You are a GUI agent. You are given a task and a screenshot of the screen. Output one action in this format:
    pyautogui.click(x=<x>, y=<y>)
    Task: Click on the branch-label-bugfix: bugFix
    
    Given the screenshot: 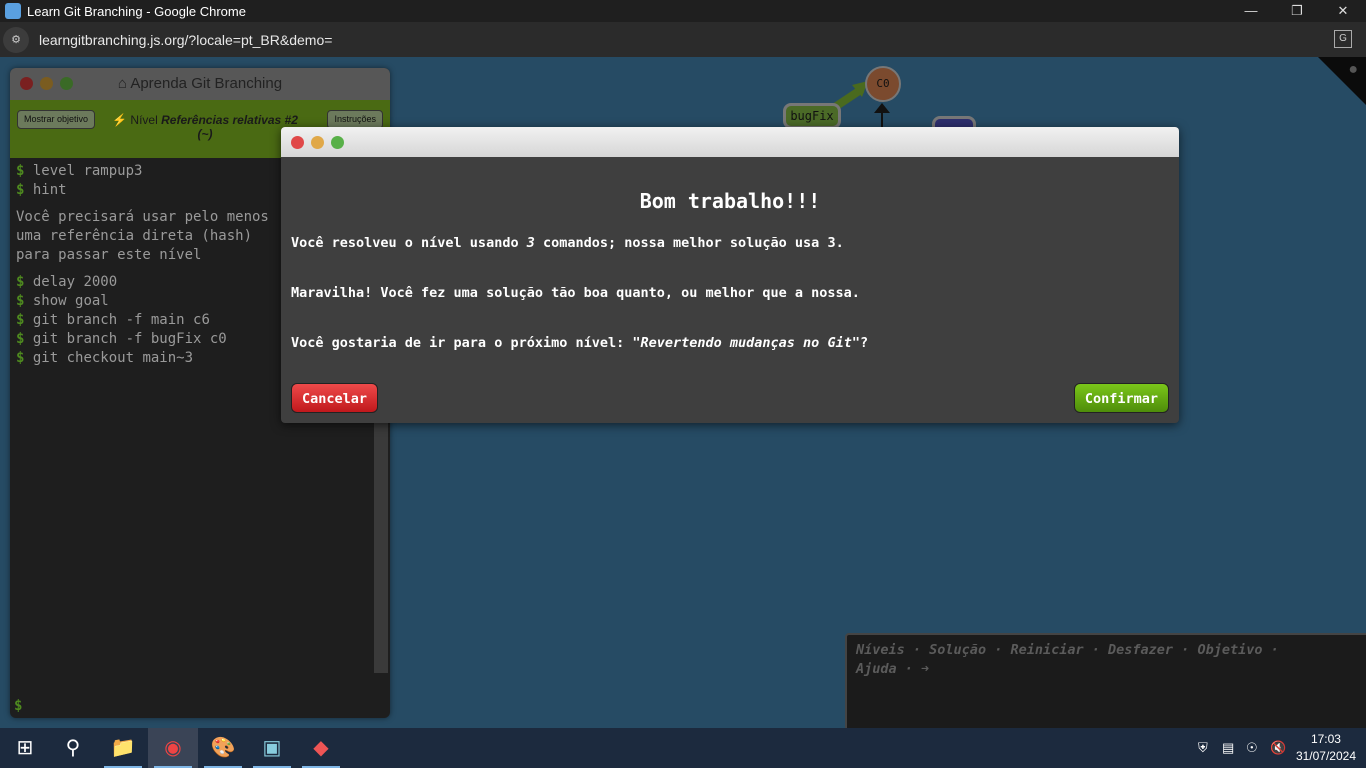 What is the action you would take?
    pyautogui.click(x=812, y=116)
    